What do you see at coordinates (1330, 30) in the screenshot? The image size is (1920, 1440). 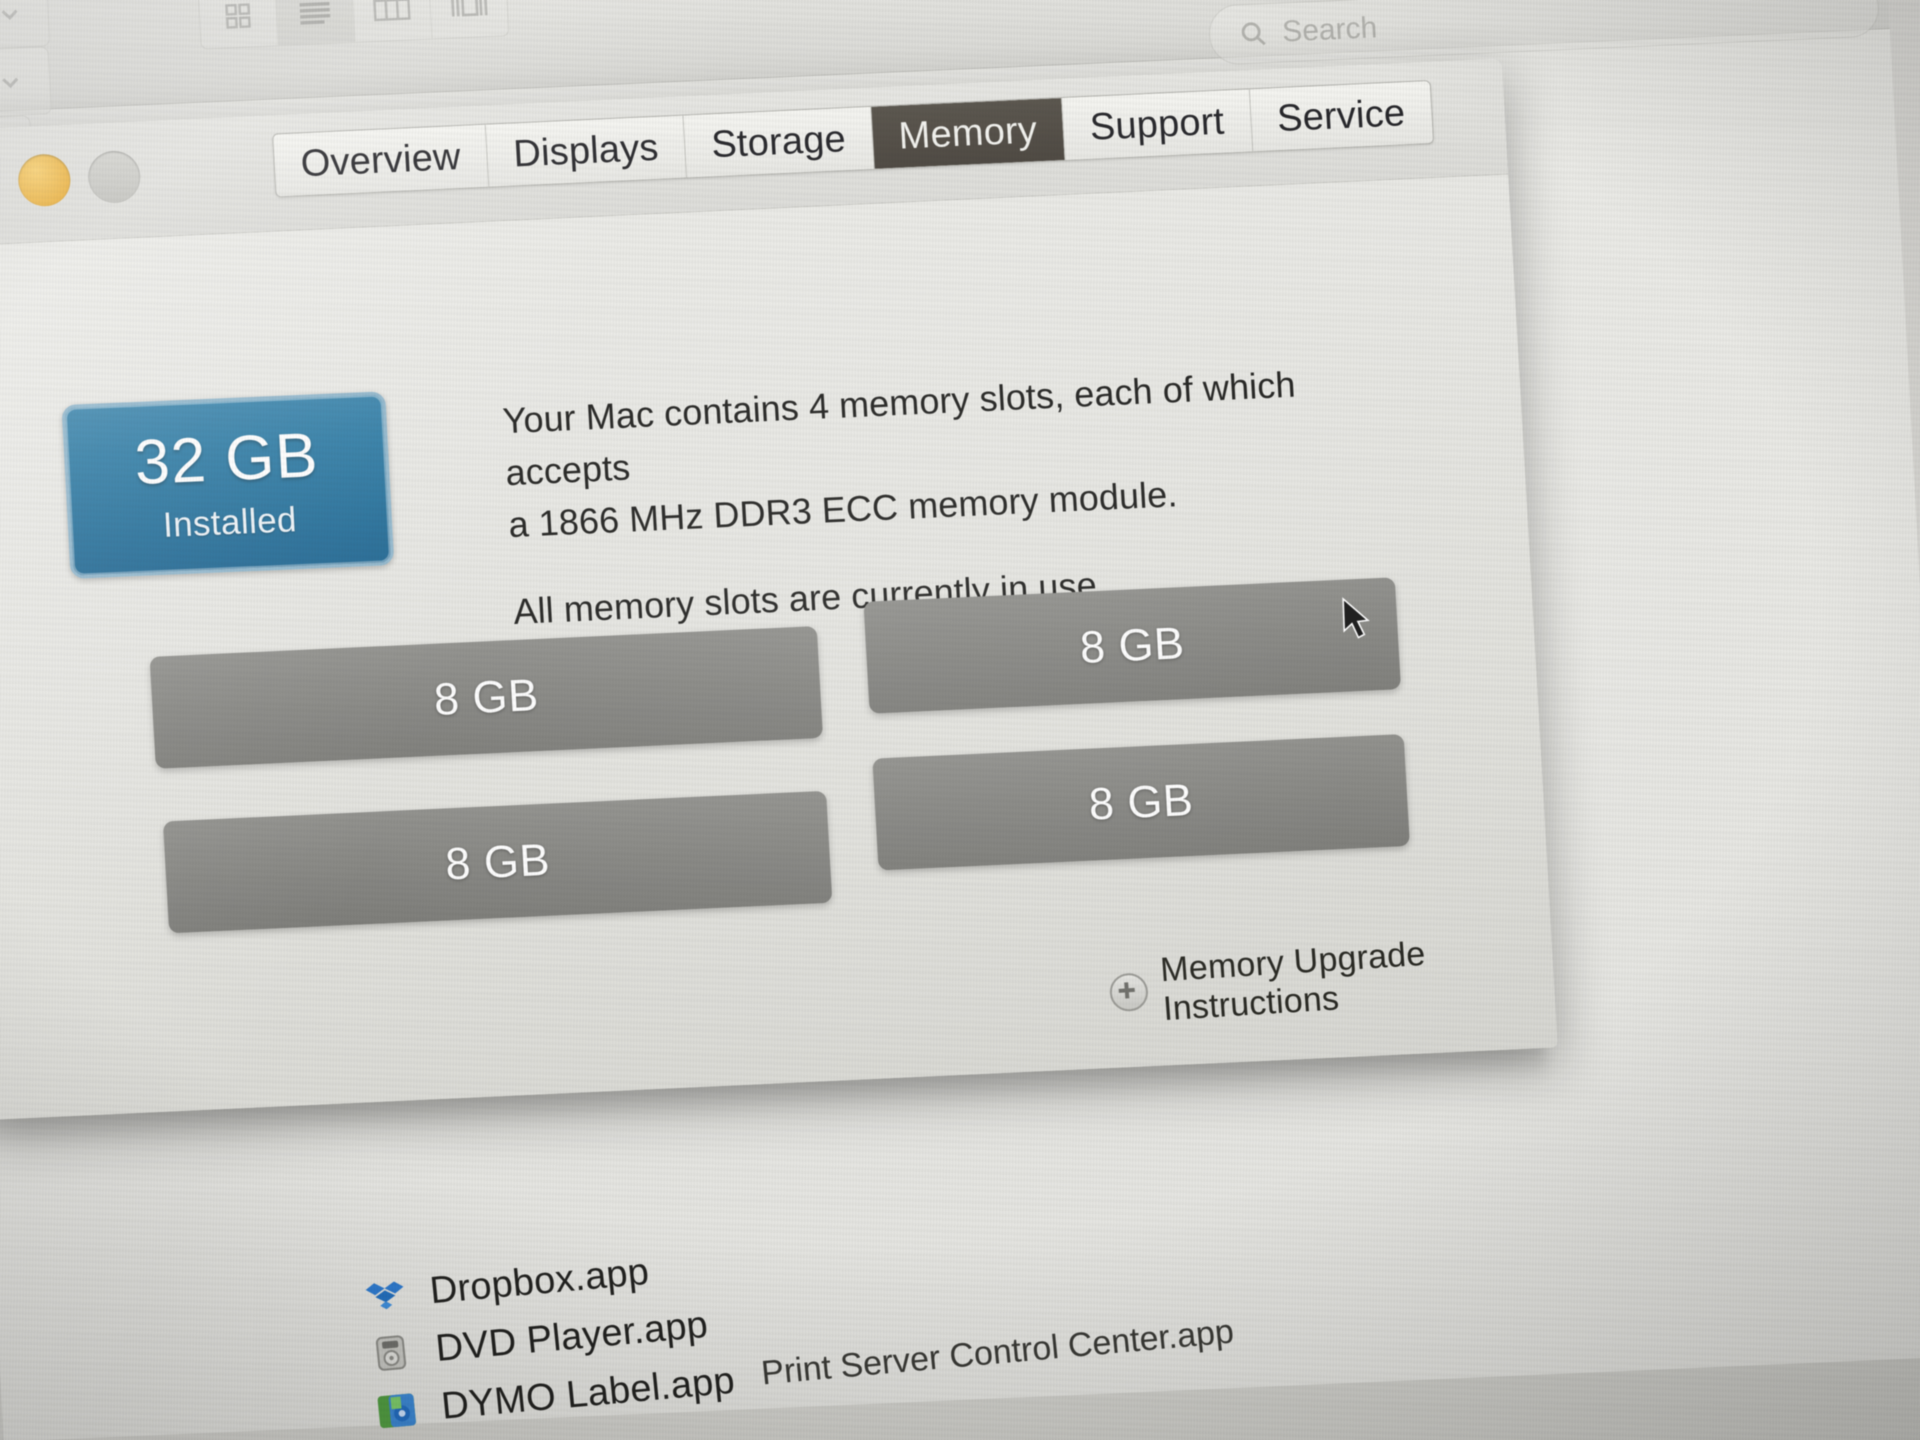 I see `search-placeholder: Search` at bounding box center [1330, 30].